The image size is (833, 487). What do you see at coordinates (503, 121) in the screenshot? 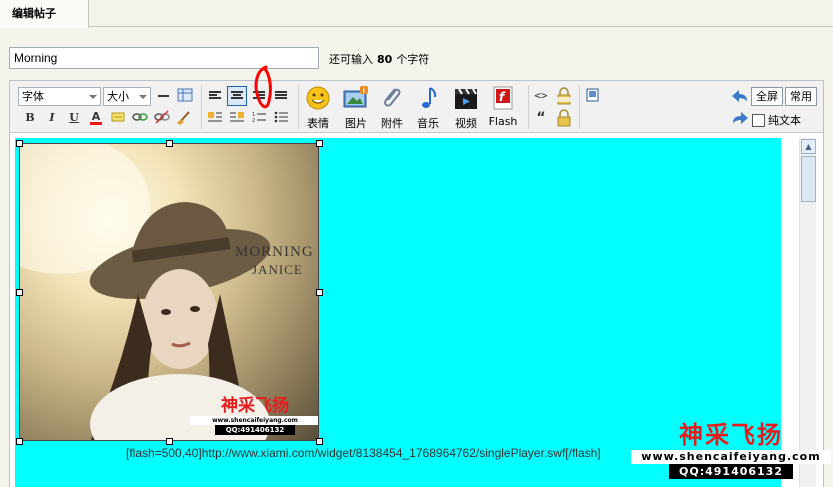
I see `flash-label: Flash` at bounding box center [503, 121].